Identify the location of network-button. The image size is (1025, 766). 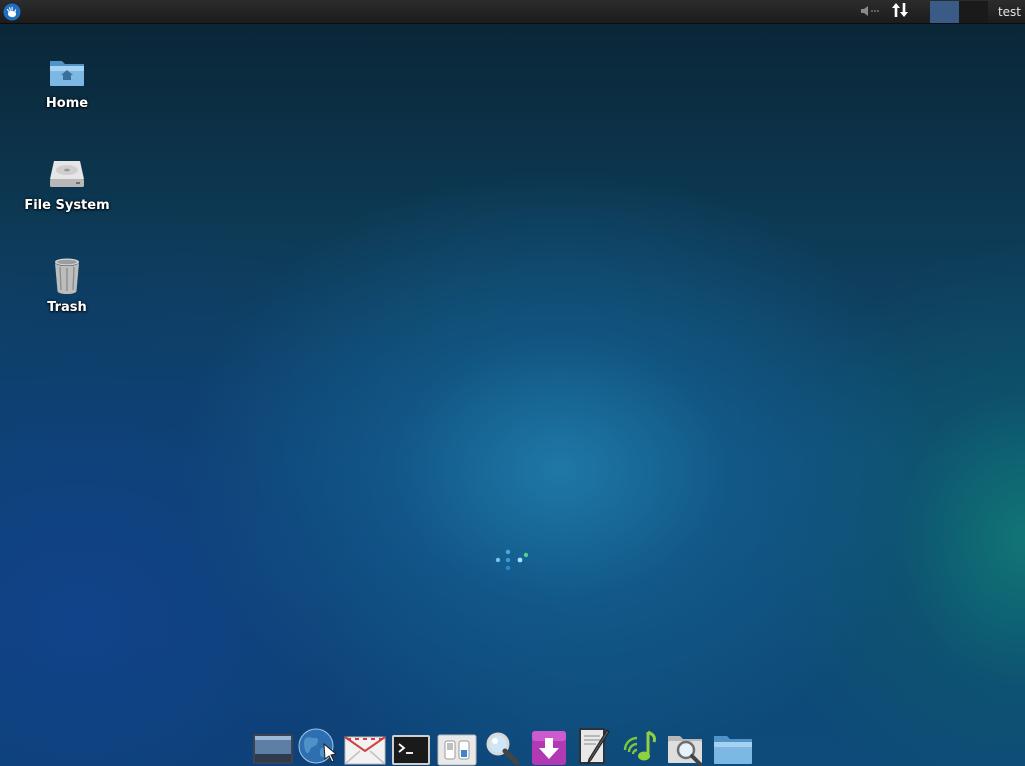
(900, 12).